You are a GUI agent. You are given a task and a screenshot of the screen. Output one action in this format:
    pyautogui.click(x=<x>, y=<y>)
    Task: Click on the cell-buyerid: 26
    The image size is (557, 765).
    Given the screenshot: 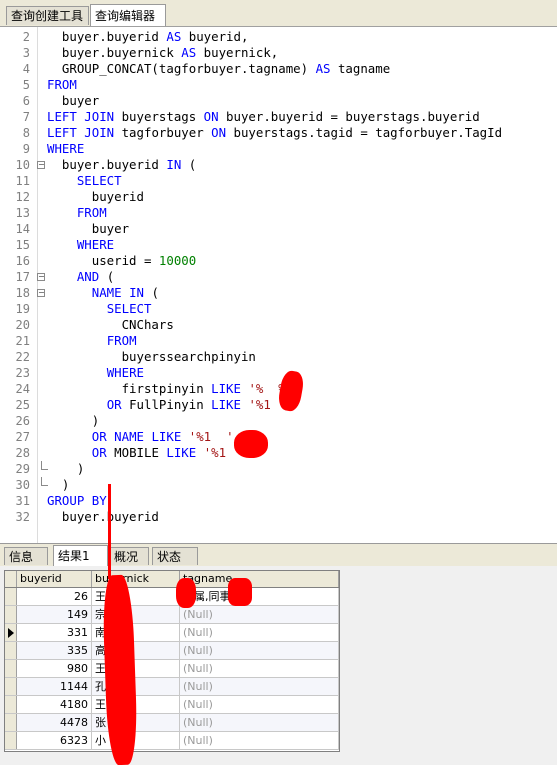 What is the action you would take?
    pyautogui.click(x=54, y=596)
    